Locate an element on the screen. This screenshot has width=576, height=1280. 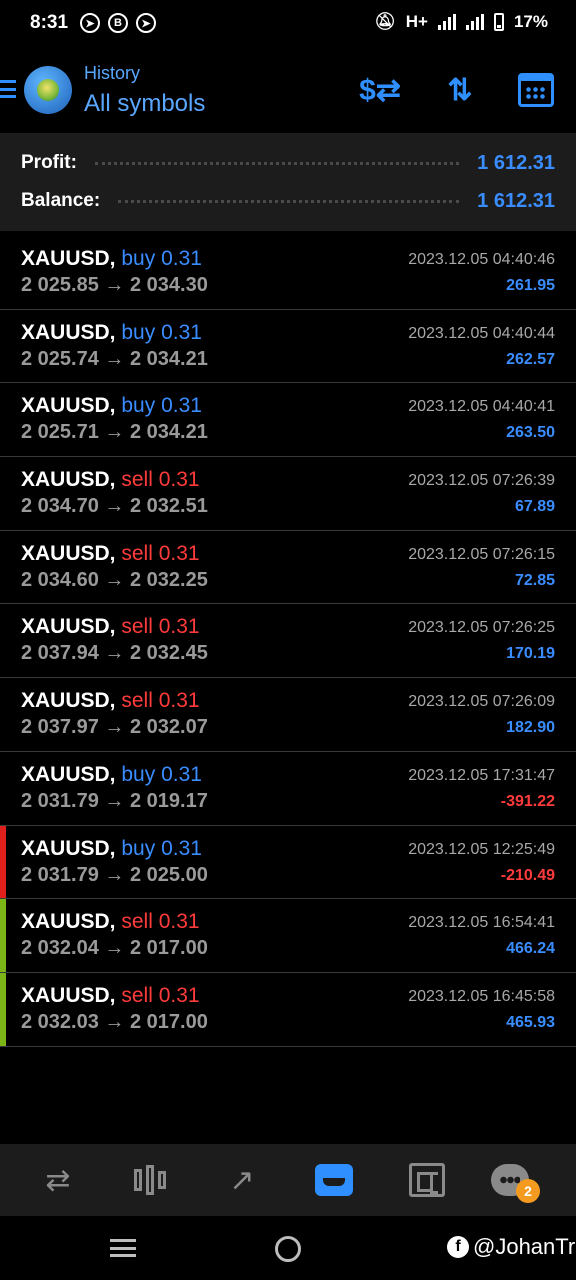
history-icon is located at coordinates (334, 1180).